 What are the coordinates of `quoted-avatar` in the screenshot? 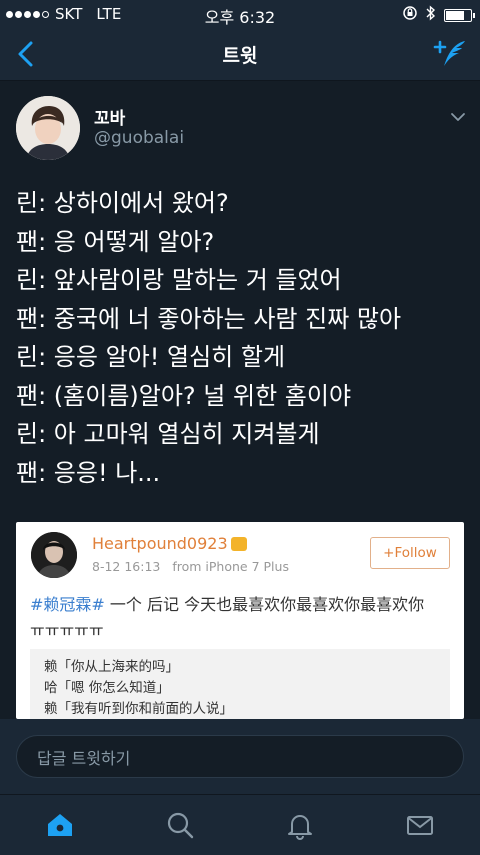 It's located at (54, 555).